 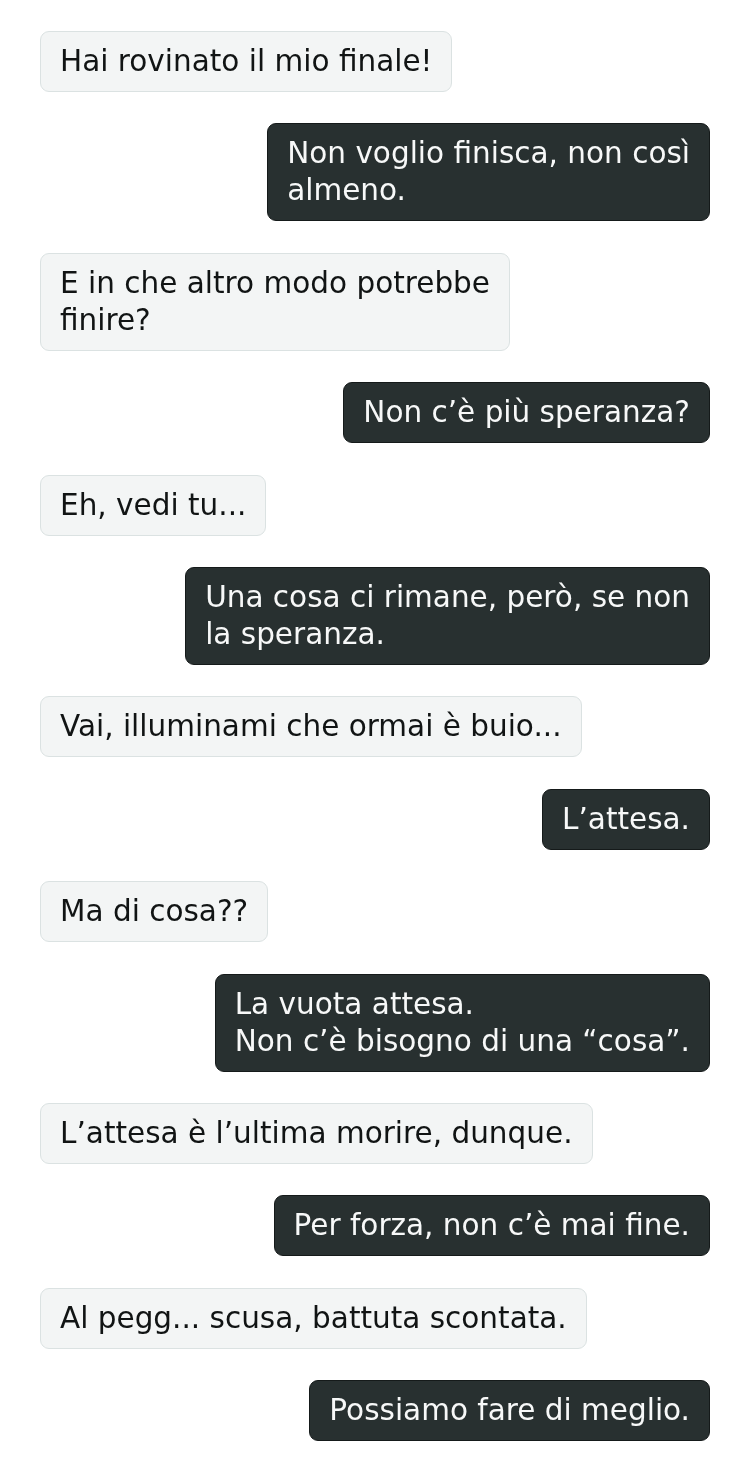 I want to click on sent-message-bubble: Una cosa ci rimane, però, se non la speranza., so click(x=447, y=615).